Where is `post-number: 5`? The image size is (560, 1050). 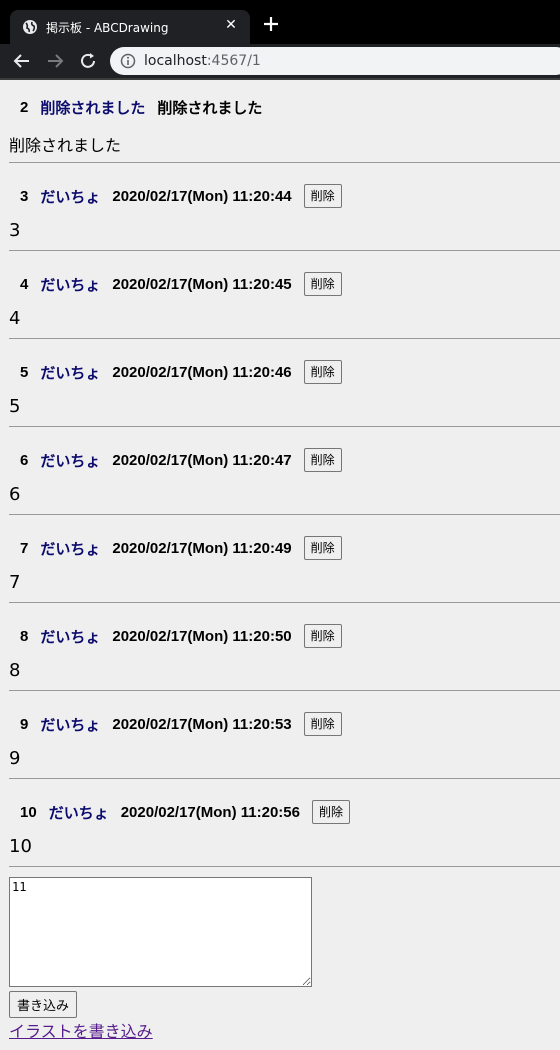
post-number: 5 is located at coordinates (24, 372).